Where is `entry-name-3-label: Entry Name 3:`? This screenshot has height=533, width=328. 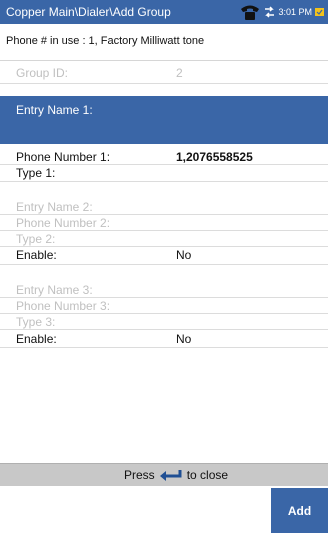 entry-name-3-label: Entry Name 3: is located at coordinates (54, 290).